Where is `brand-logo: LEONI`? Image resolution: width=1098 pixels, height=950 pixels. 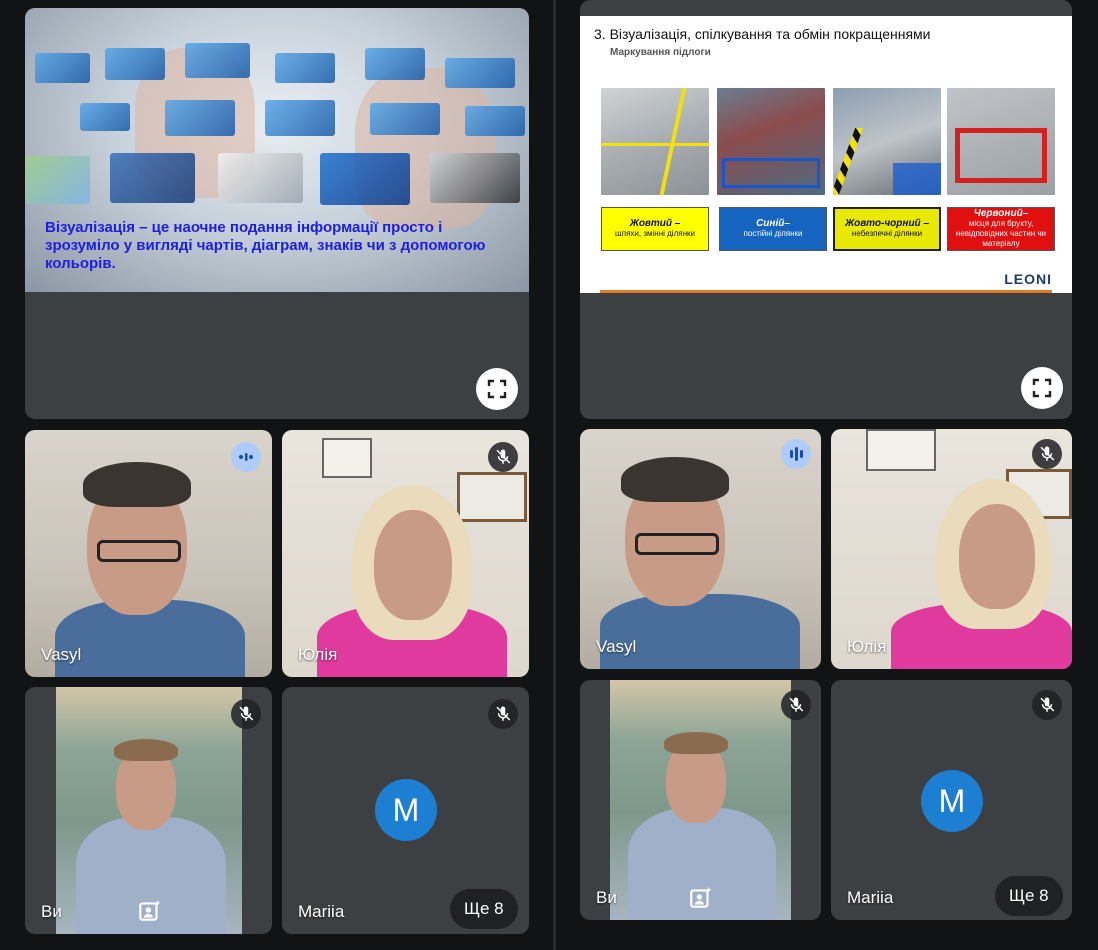
brand-logo: LEONI is located at coordinates (1028, 279).